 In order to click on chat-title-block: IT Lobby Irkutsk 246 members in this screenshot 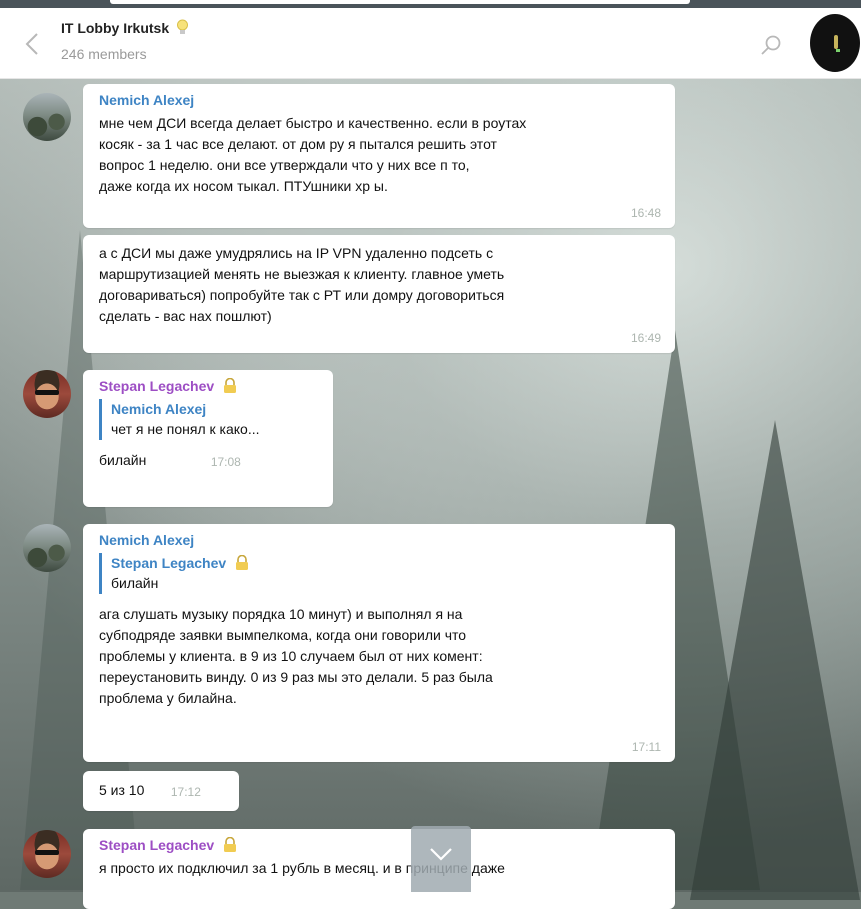, I will do `click(125, 40)`.